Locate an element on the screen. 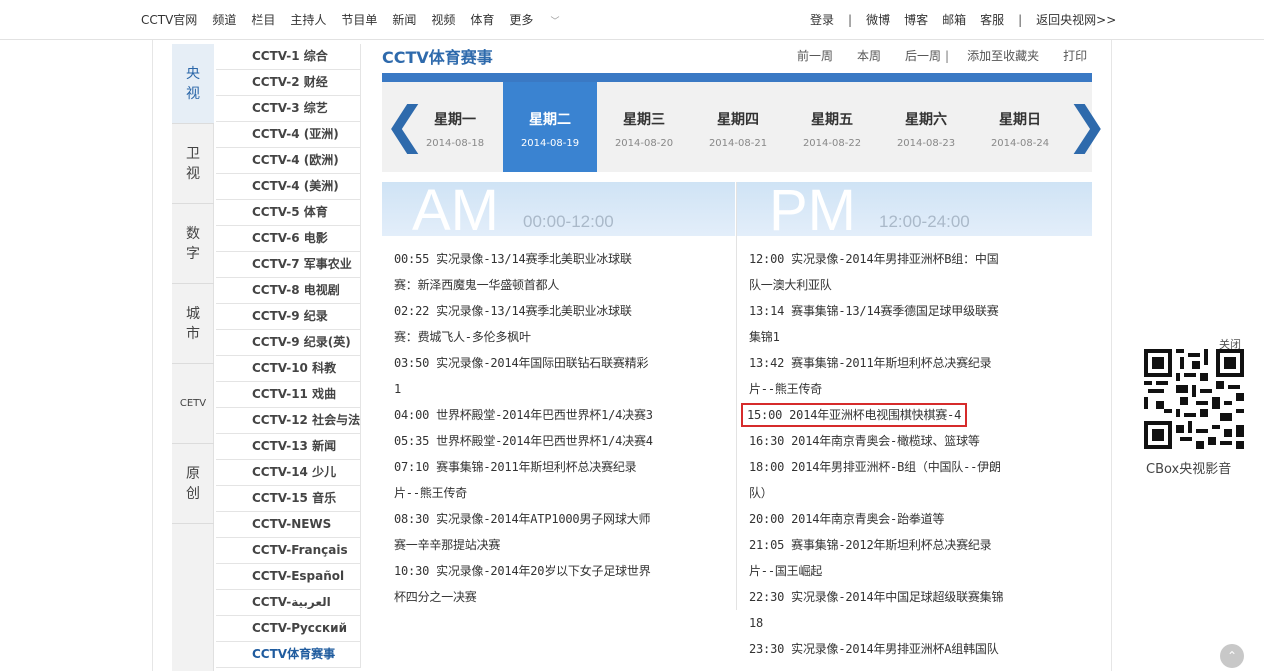 The height and width of the screenshot is (671, 1264). day-tab-mon: 星期一 2014-08-18 is located at coordinates (455, 127).